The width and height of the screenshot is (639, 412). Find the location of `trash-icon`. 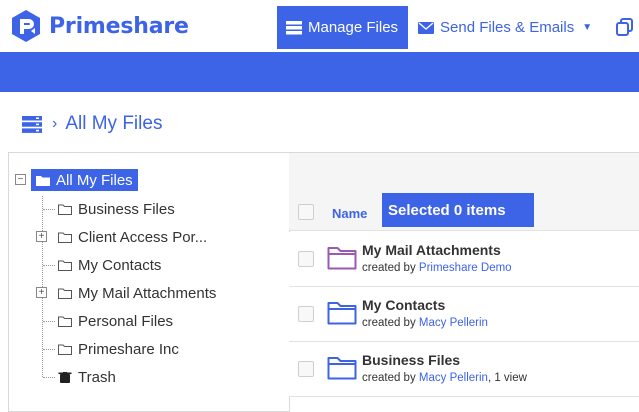

trash-icon is located at coordinates (65, 377).